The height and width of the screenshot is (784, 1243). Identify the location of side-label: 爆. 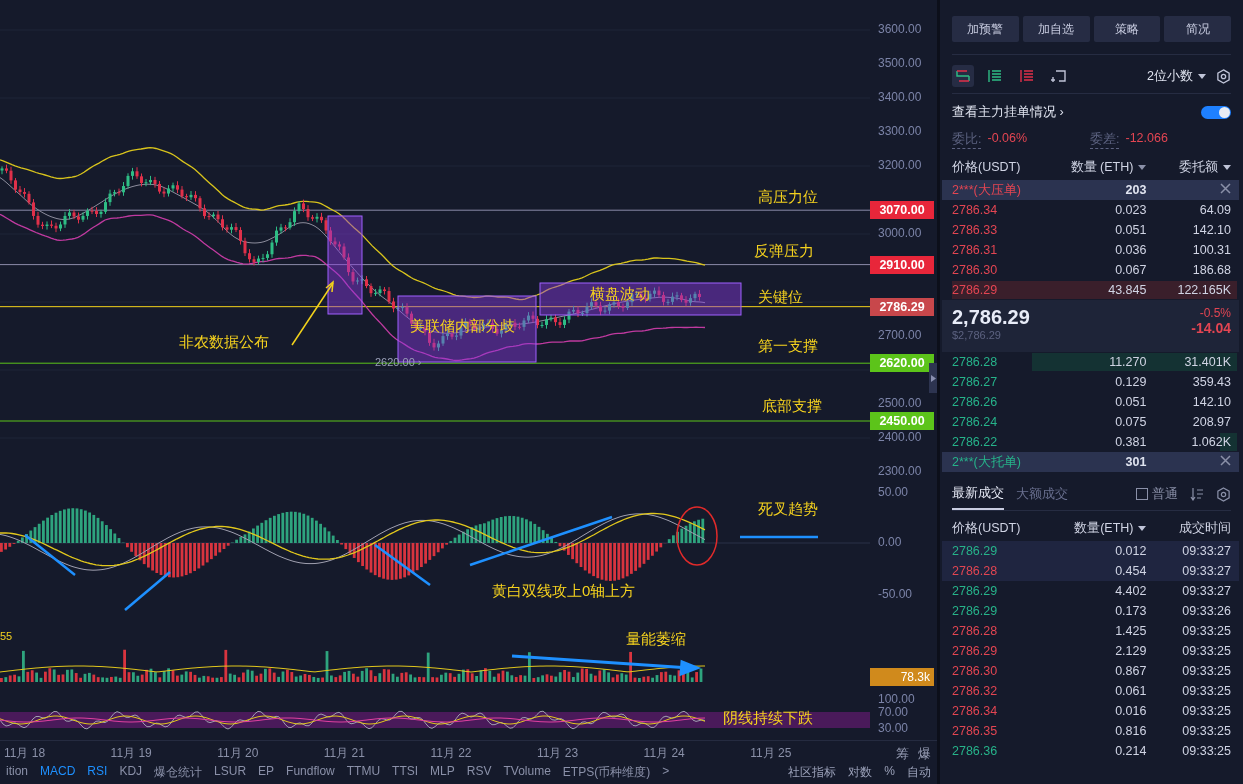
(924, 754).